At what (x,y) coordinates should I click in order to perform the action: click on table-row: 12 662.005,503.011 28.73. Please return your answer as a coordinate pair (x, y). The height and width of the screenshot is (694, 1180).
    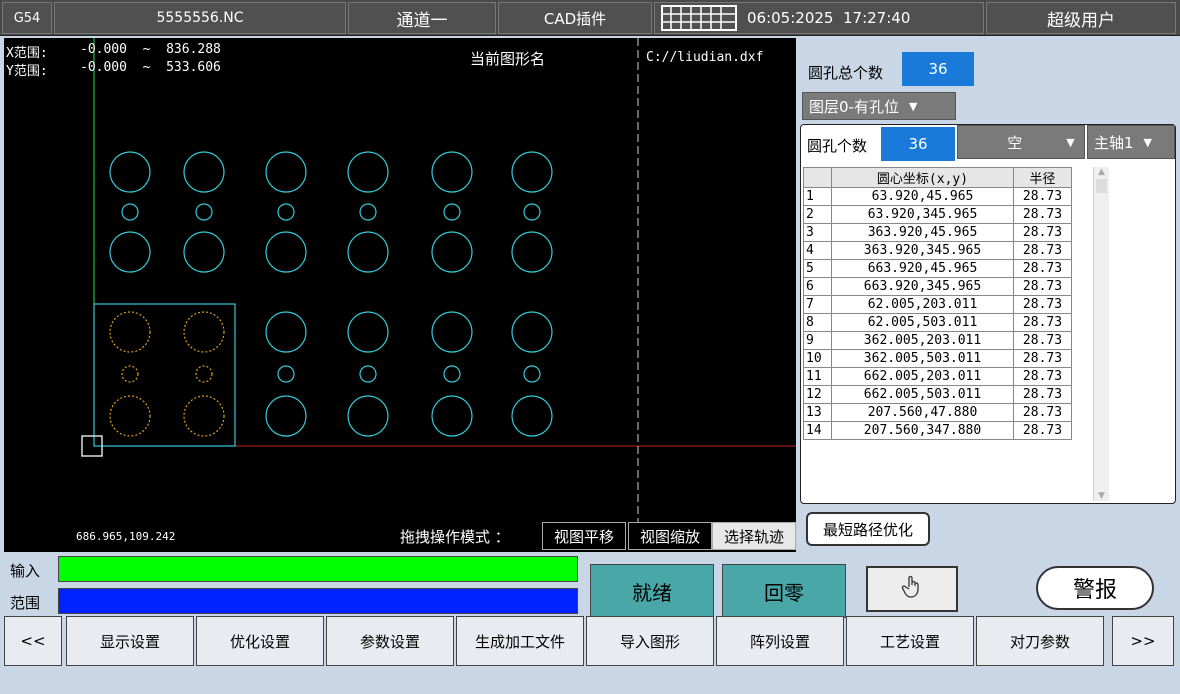
    Looking at the image, I should click on (937, 394).